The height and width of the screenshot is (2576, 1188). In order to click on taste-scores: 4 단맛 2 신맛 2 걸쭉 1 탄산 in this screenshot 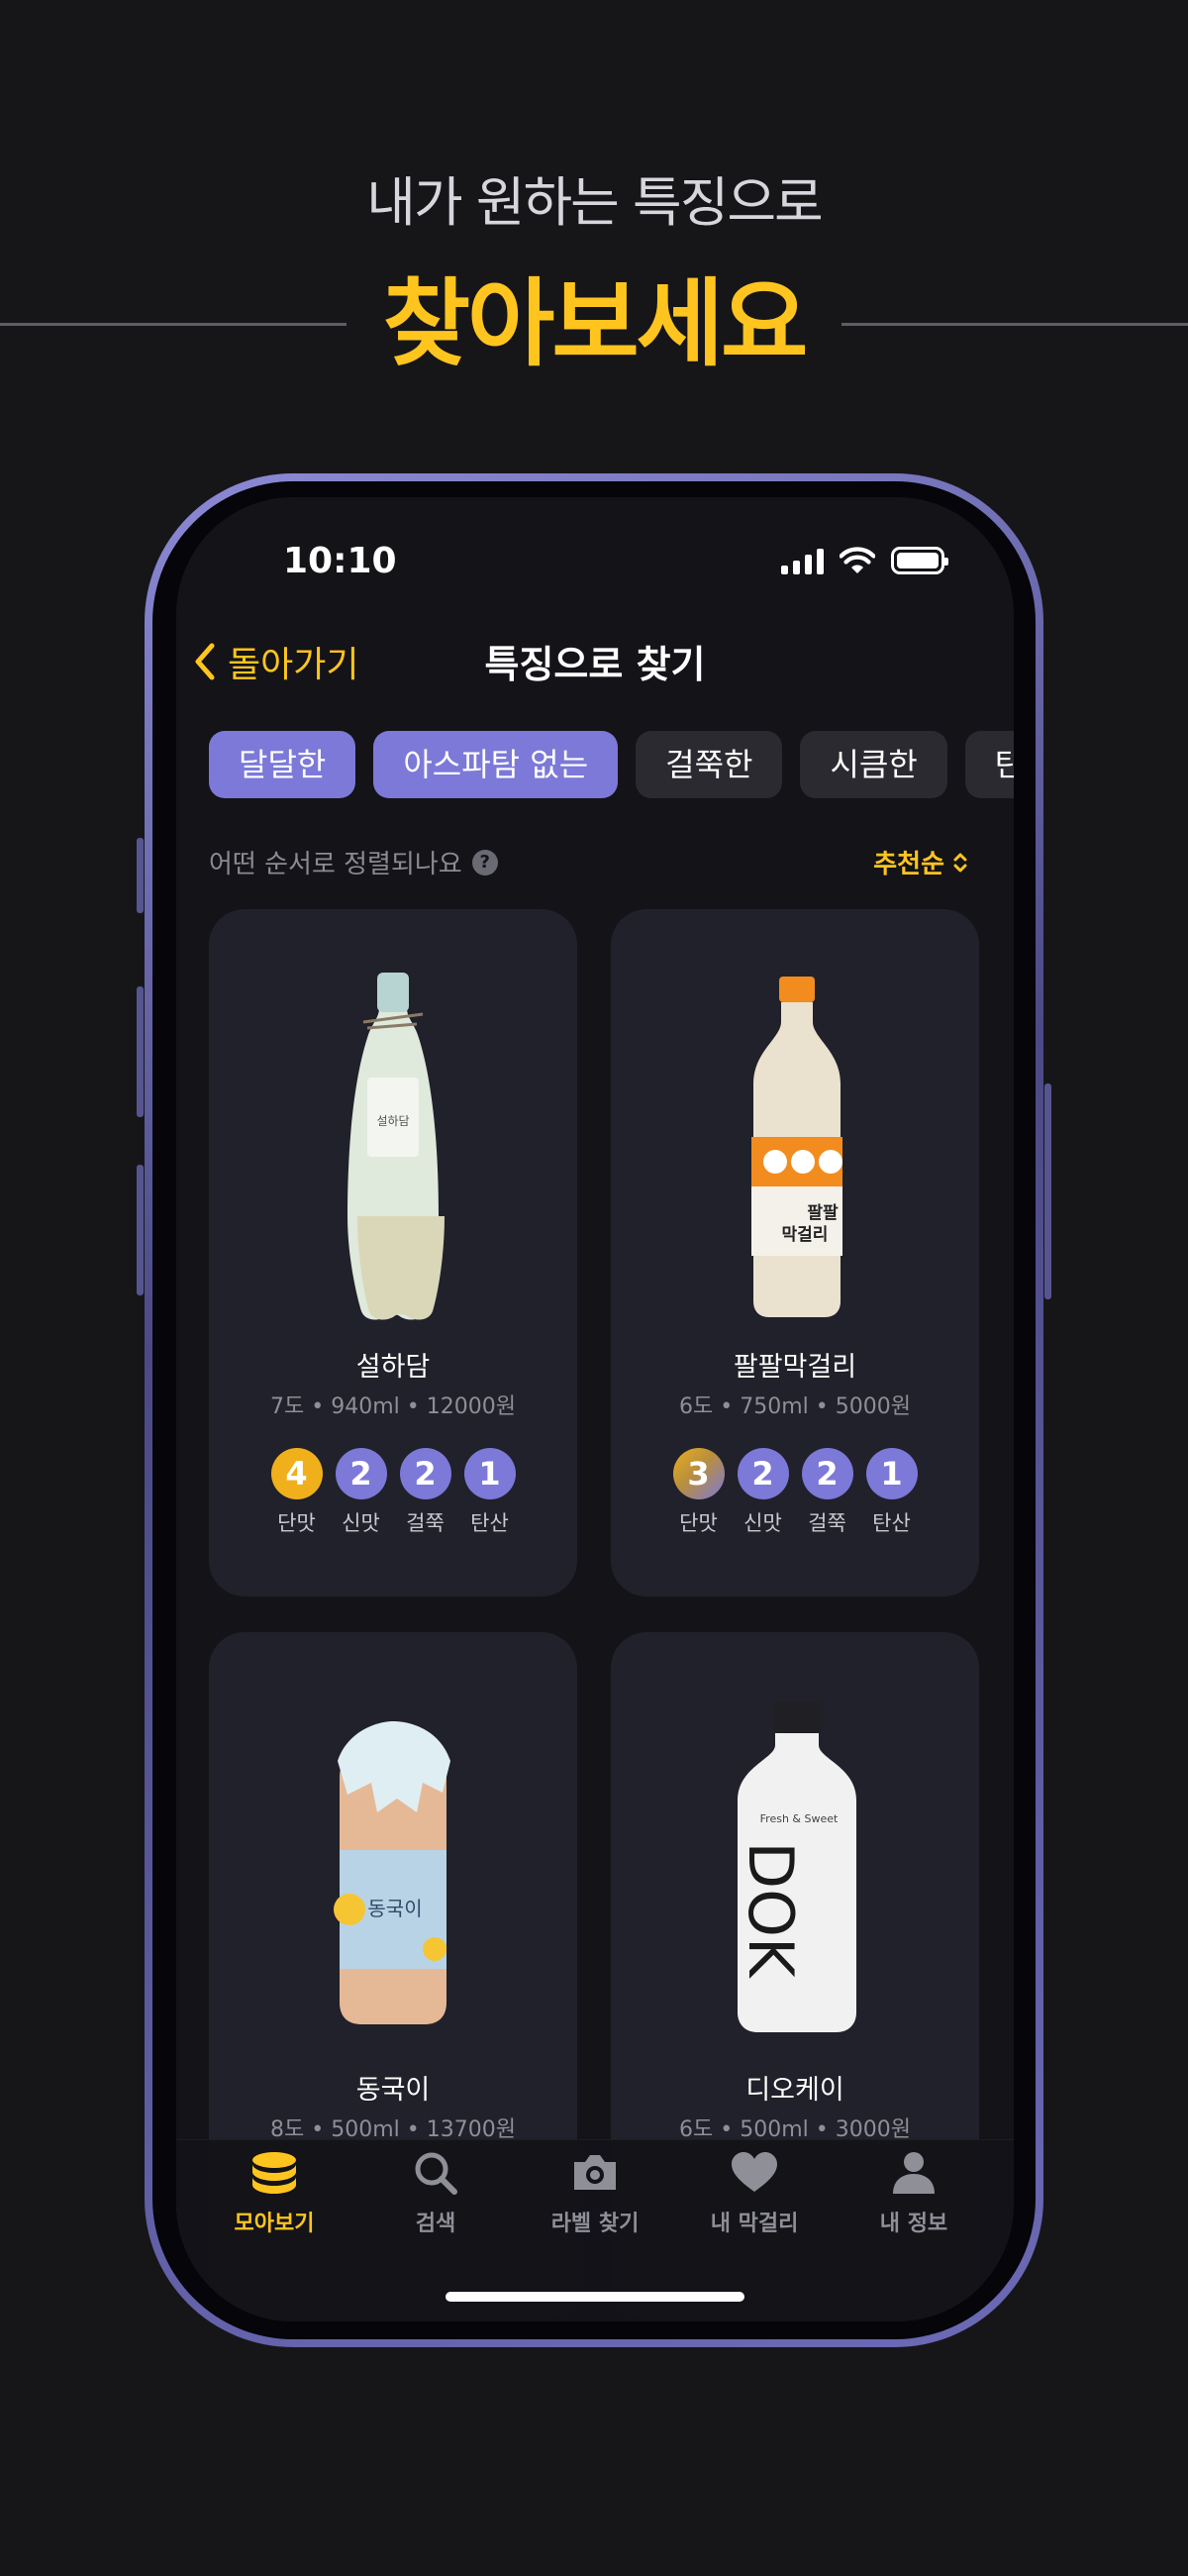, I will do `click(393, 1492)`.